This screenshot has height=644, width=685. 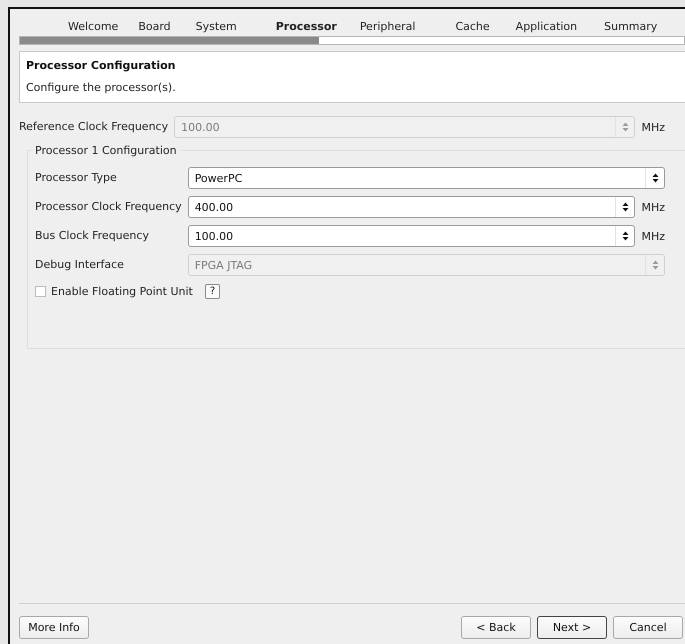 What do you see at coordinates (212, 291) in the screenshot?
I see `help-button: ?` at bounding box center [212, 291].